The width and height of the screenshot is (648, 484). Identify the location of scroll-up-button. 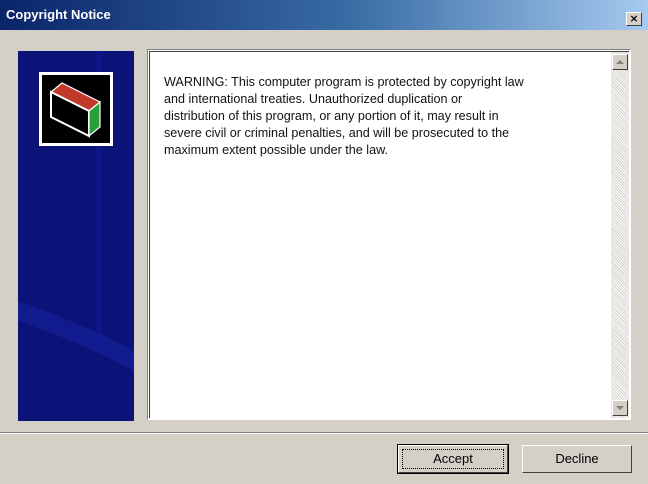
(620, 62).